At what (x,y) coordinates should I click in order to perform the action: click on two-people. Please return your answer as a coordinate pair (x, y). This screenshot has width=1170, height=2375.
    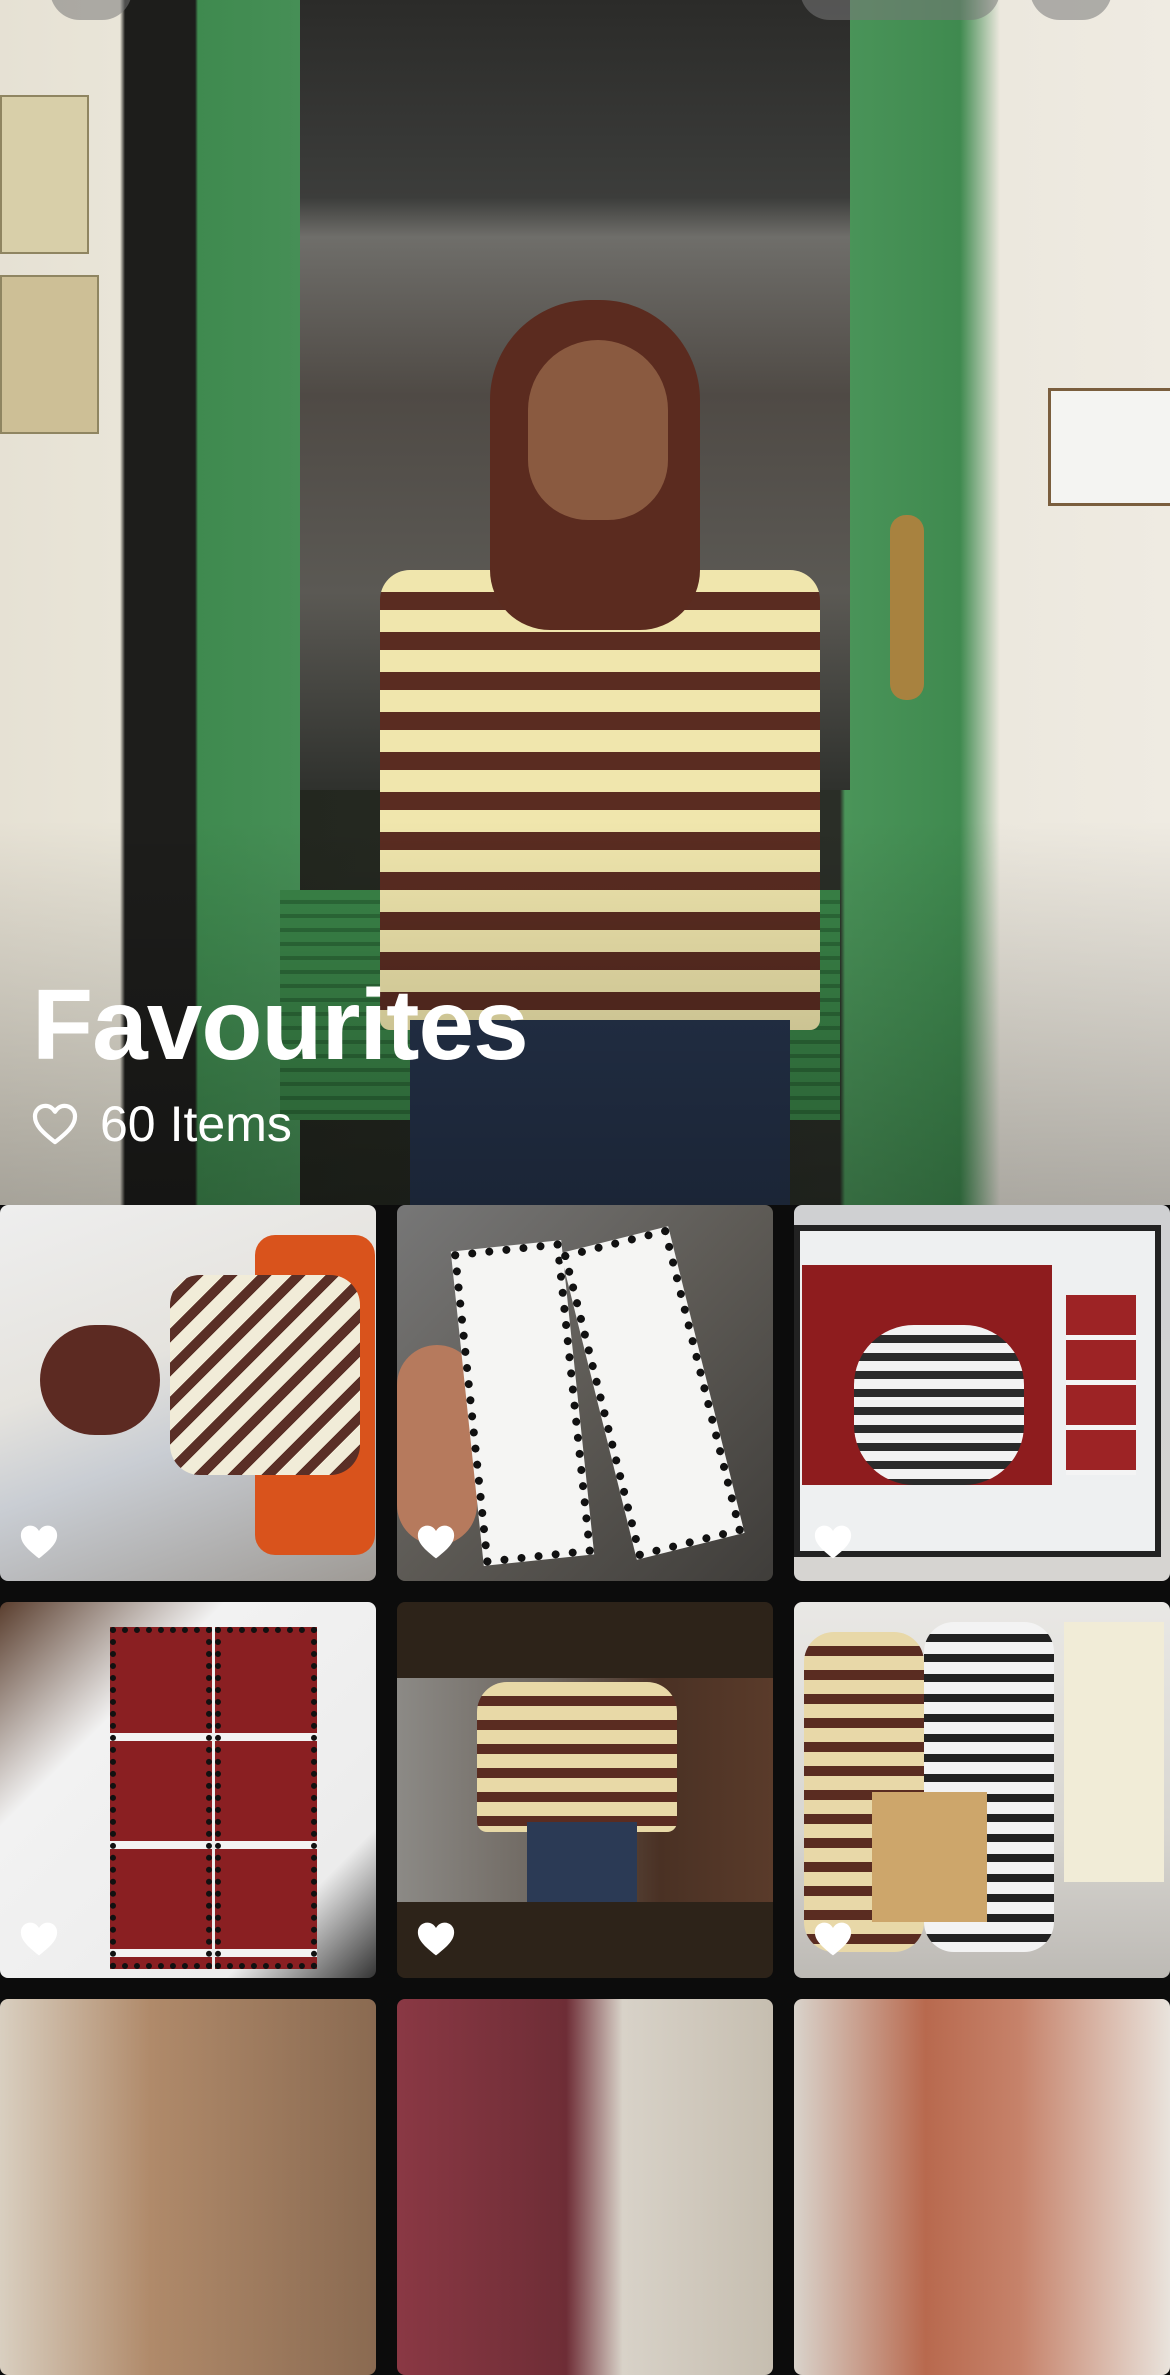
    Looking at the image, I should click on (939, 1405).